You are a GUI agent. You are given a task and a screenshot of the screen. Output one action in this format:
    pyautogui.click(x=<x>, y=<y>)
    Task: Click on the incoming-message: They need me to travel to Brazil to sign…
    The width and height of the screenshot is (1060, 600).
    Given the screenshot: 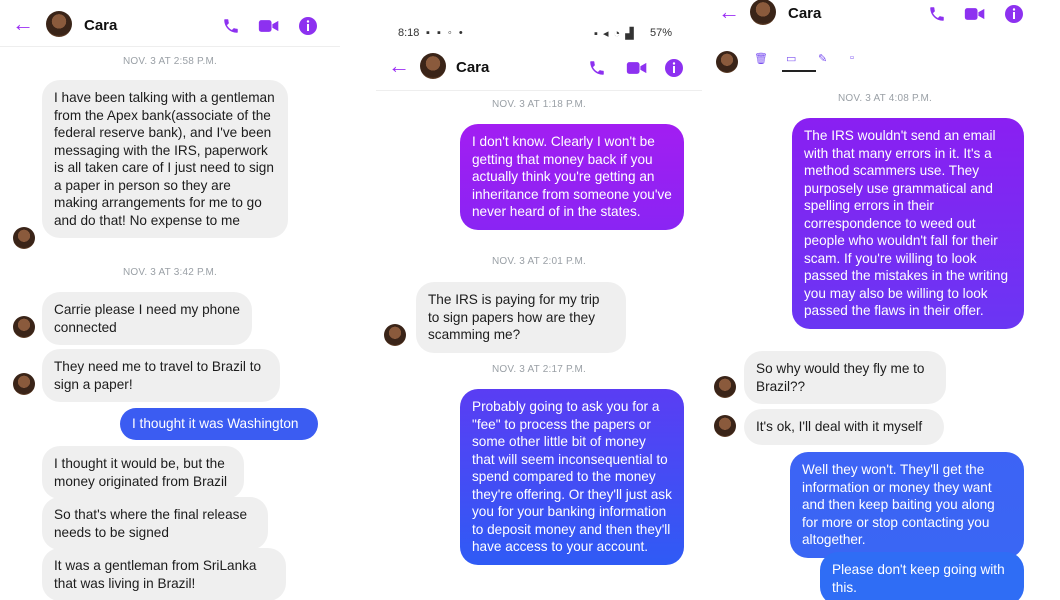 What is the action you would take?
    pyautogui.click(x=161, y=375)
    